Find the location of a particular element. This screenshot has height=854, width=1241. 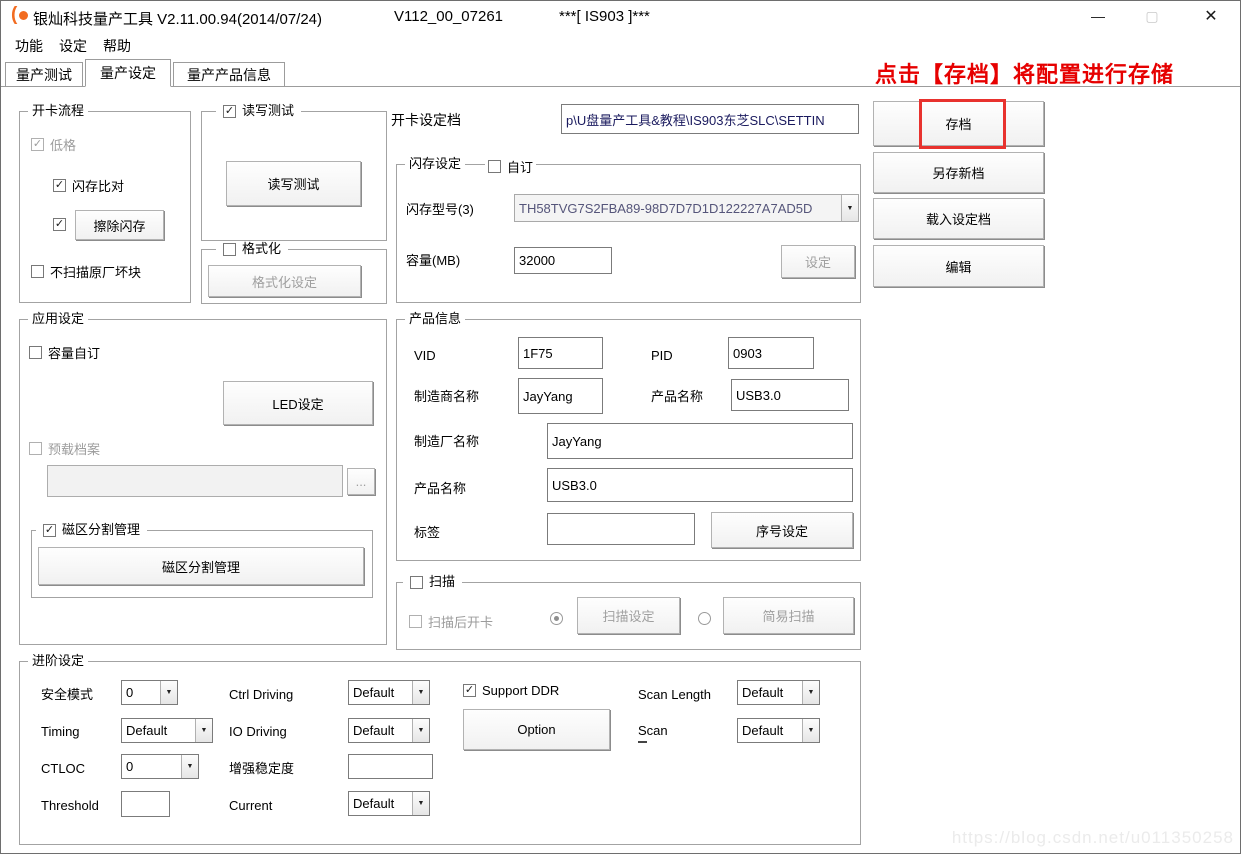

vendor-name-input: JayYang is located at coordinates (560, 396).